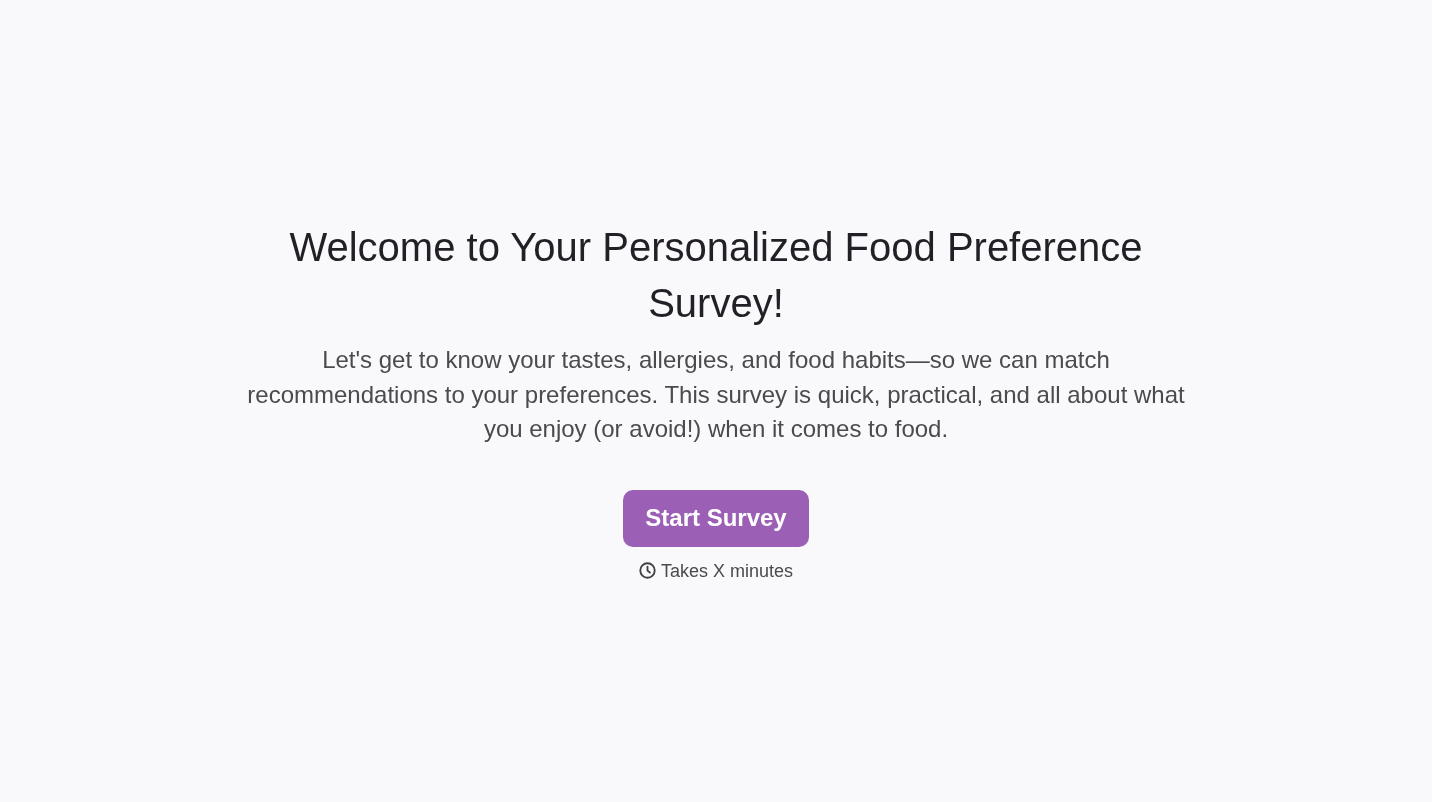 The image size is (1432, 802). I want to click on intro-paragraph: Let's get to know your tastes, allergies, and food habits—so we can match recommendations to your preferences. This survey is quick, practical, and all about what you enjoy (or avoid!) when it comes to food., so click(716, 395).